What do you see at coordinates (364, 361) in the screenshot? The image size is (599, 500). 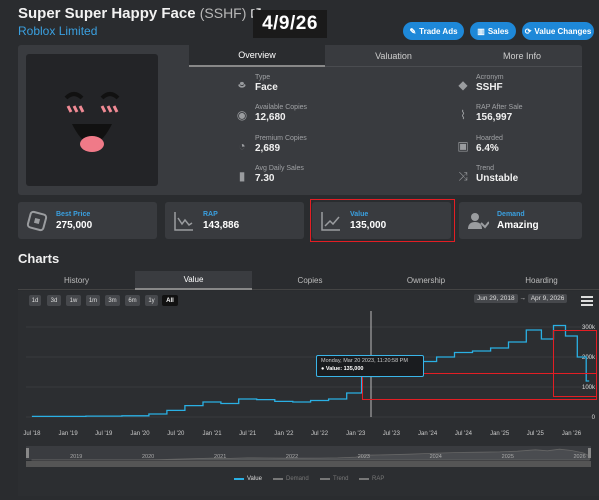 I see `tooltip-date: Monday, Mar 20 2023, 11:20:58 PM` at bounding box center [364, 361].